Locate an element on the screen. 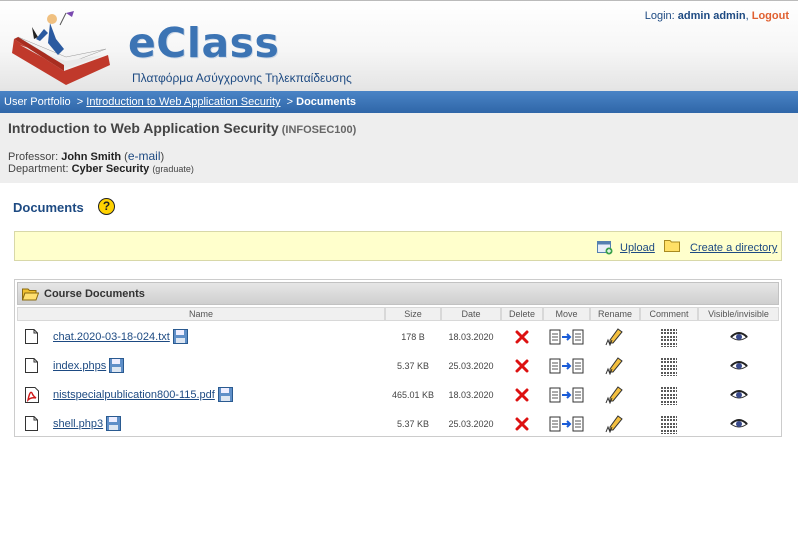 The width and height of the screenshot is (798, 538). file-link: nistspecialpublication800-115.pdf is located at coordinates (134, 395).